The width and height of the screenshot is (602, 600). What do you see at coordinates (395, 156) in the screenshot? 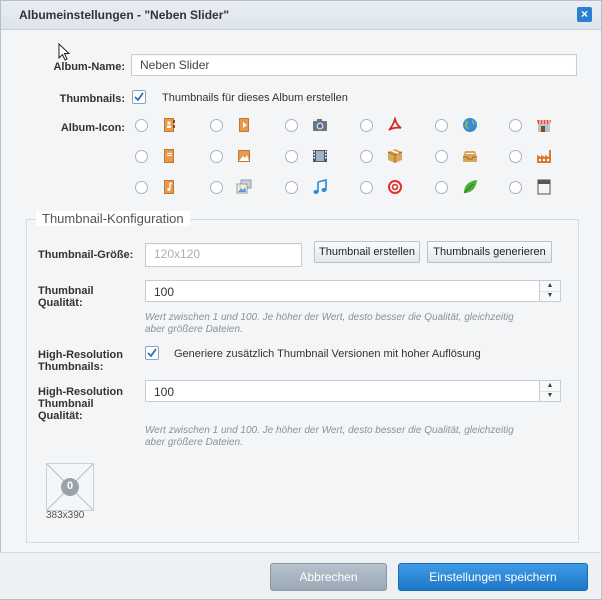
I see `box-icon` at bounding box center [395, 156].